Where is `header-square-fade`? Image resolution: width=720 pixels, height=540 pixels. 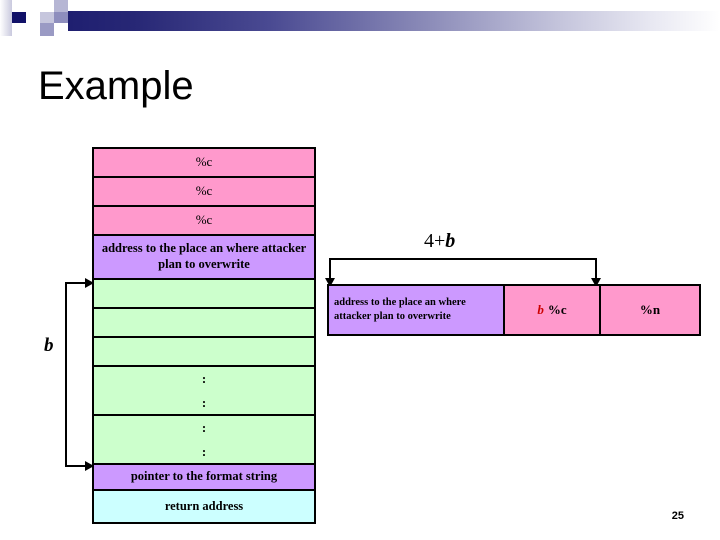
header-square-fade is located at coordinates (6, 18).